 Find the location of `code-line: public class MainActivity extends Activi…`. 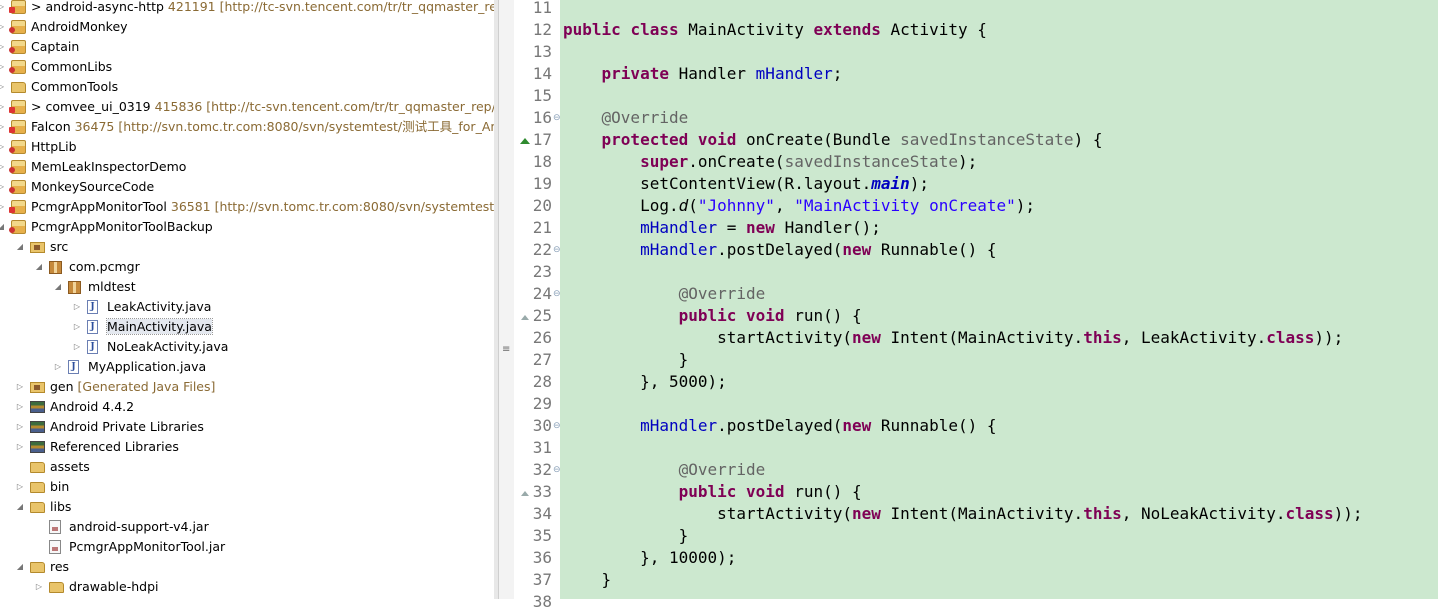

code-line: public class MainActivity extends Activi… is located at coordinates (775, 30).